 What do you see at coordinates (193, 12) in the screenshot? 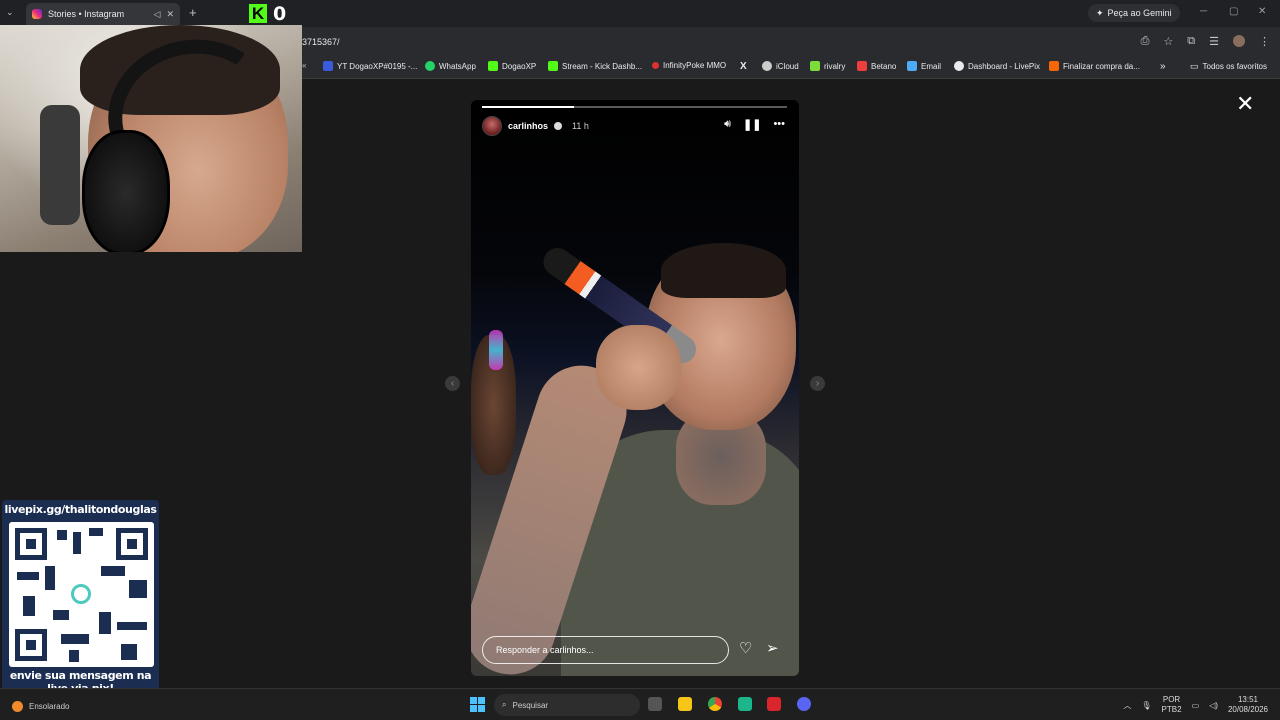
I see `new-tab-button: +` at bounding box center [193, 12].